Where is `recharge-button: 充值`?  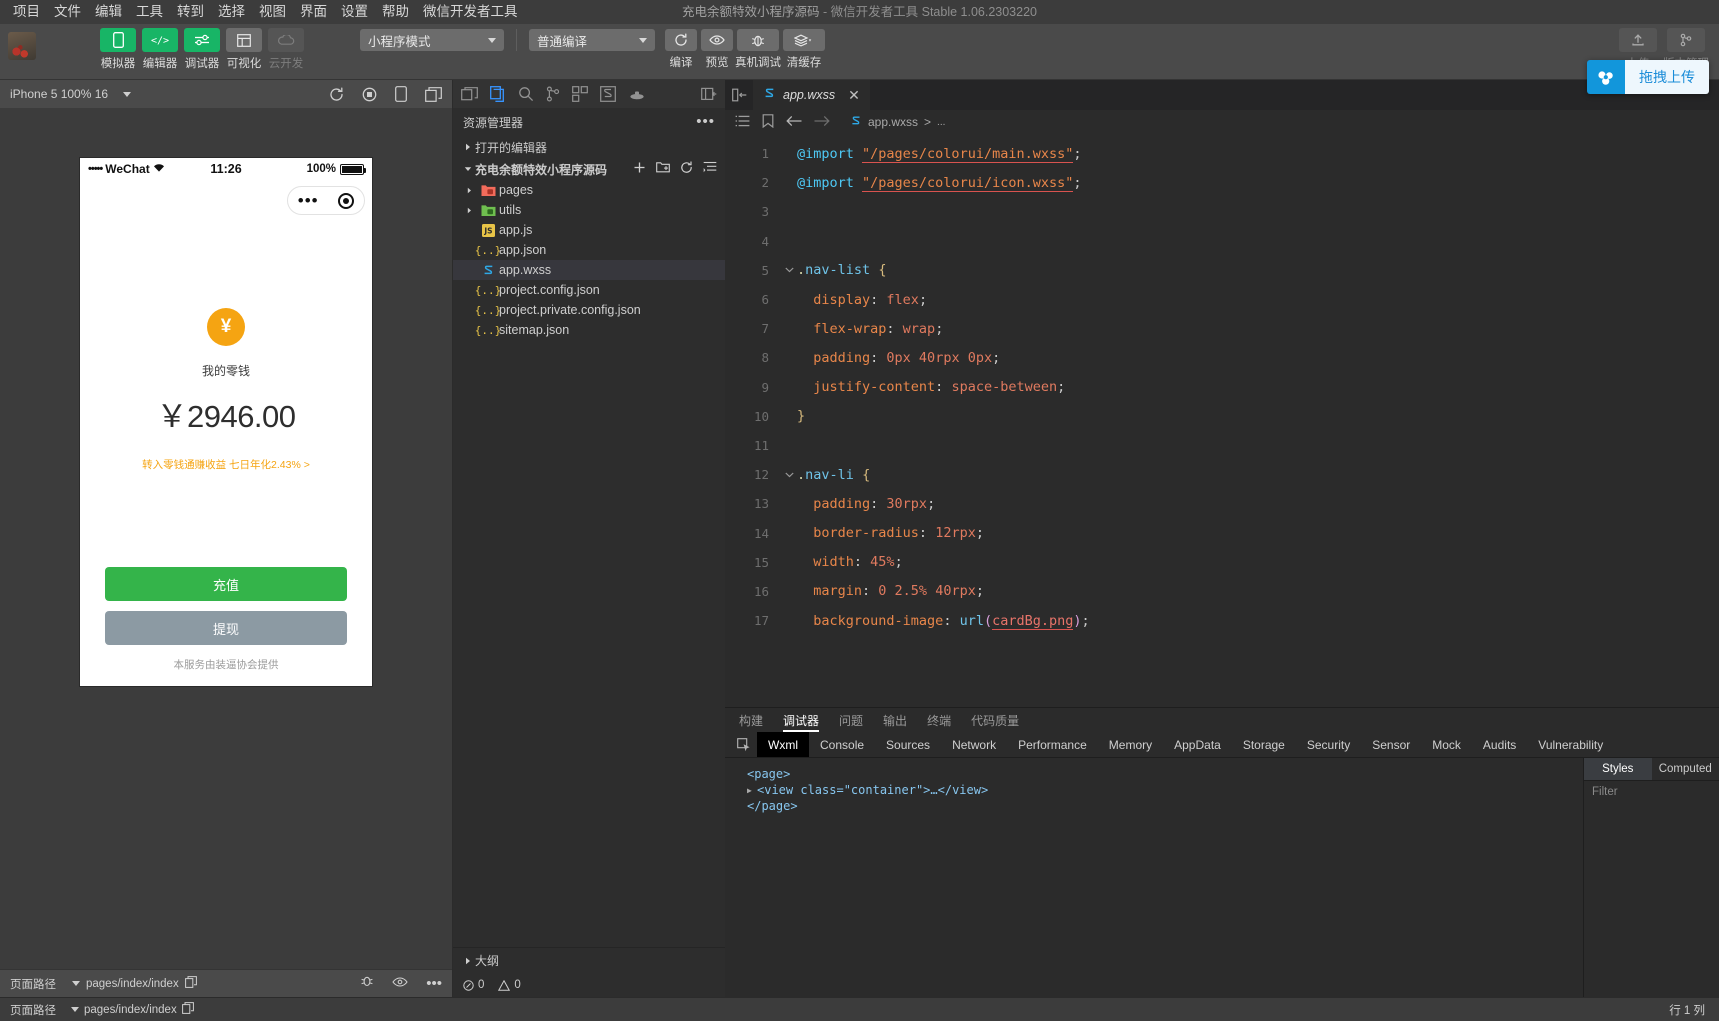
recharge-button: 充值 is located at coordinates (226, 584).